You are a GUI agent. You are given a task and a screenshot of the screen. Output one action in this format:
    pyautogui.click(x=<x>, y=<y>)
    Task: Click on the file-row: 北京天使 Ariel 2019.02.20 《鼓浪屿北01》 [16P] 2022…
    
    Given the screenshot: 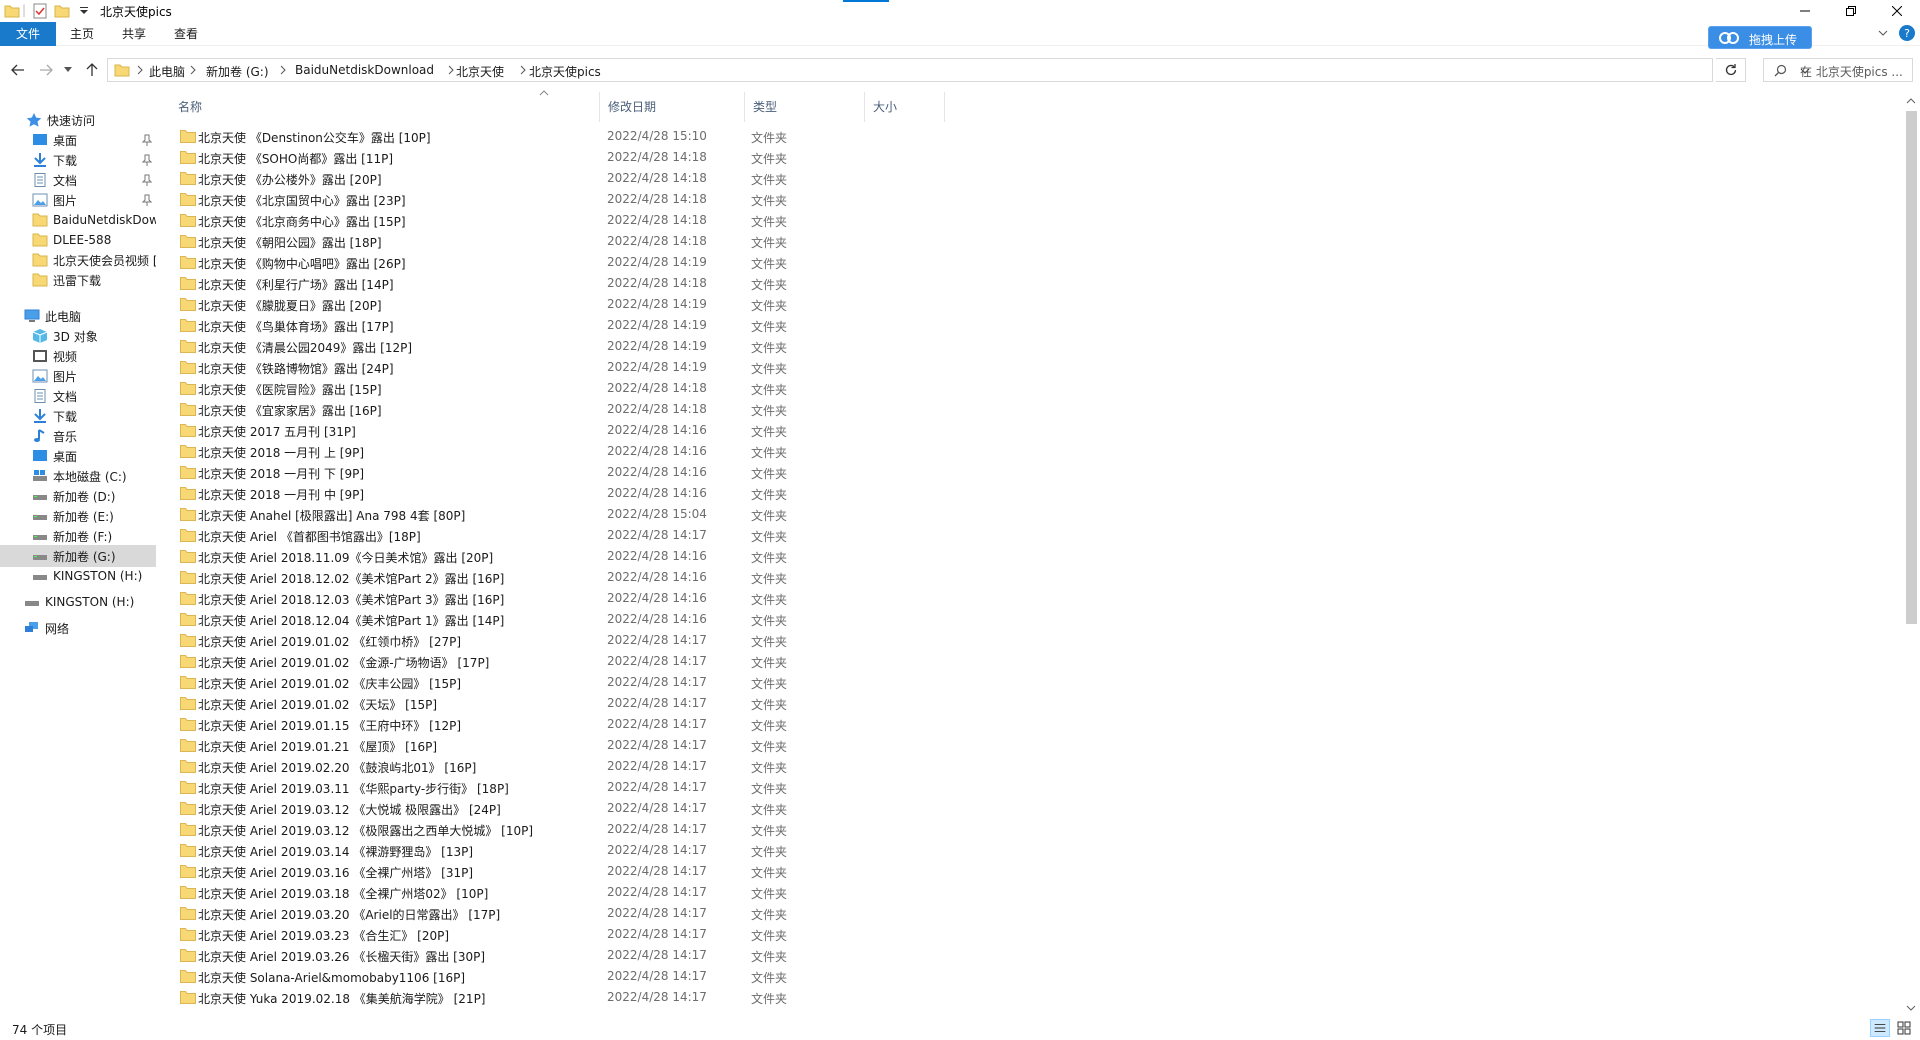 What is the action you would take?
    pyautogui.click(x=560, y=766)
    